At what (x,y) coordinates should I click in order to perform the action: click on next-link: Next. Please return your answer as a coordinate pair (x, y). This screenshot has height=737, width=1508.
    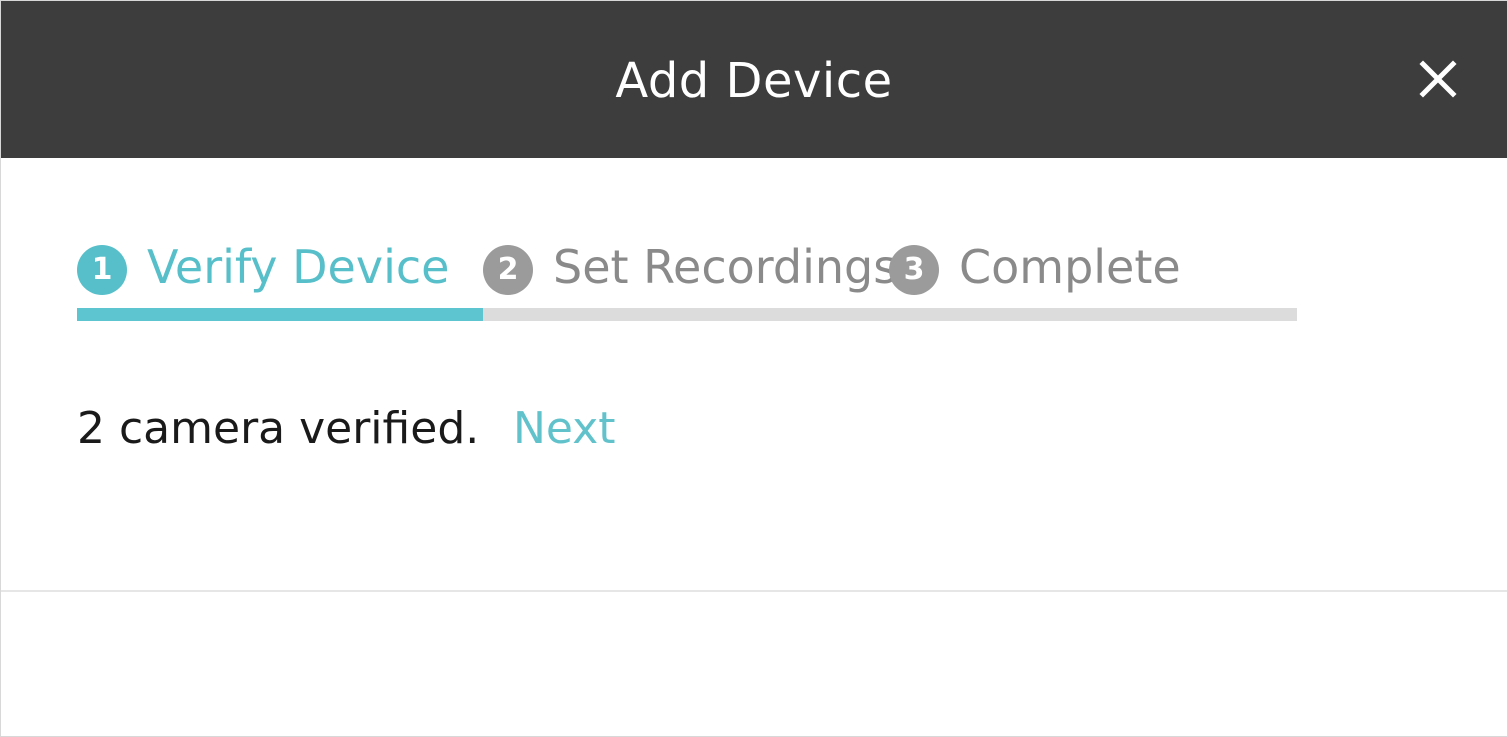
    Looking at the image, I should click on (564, 429).